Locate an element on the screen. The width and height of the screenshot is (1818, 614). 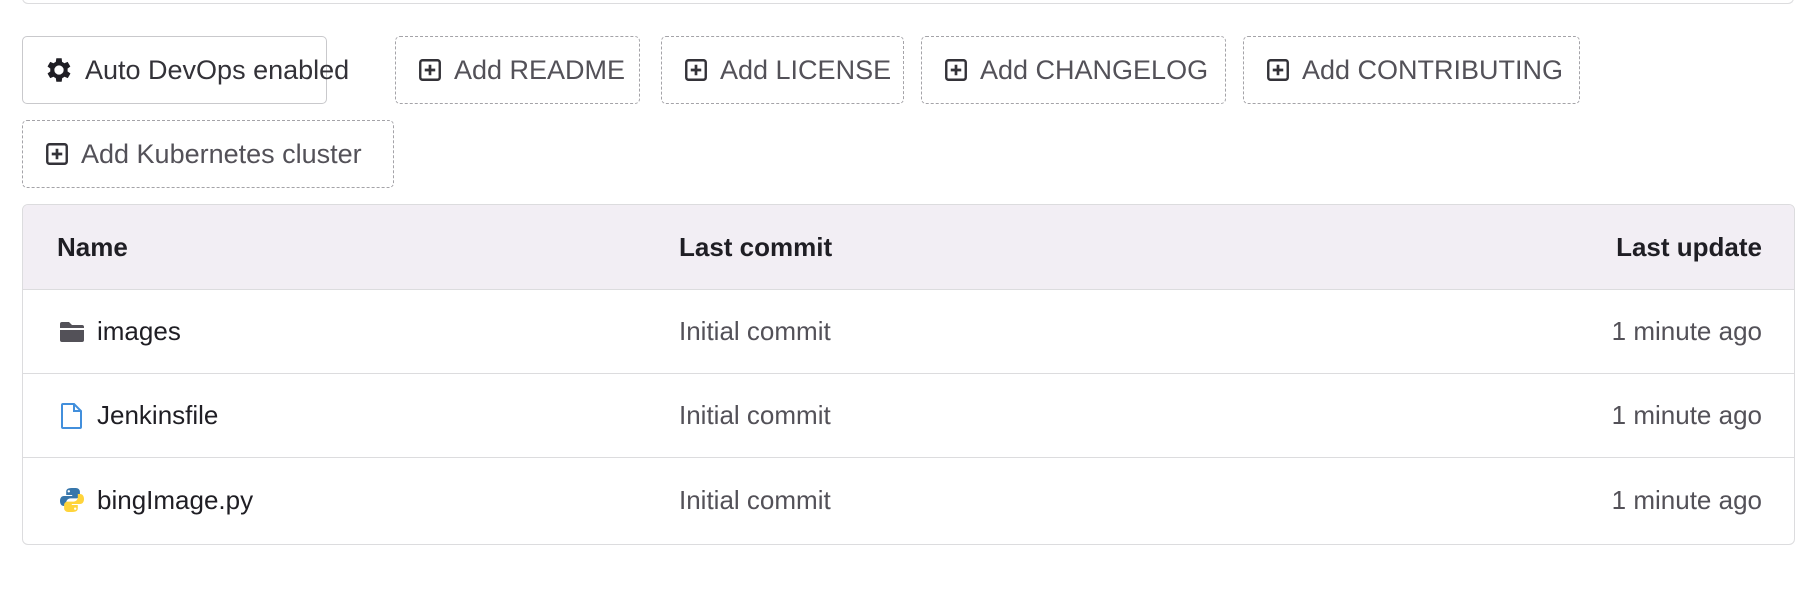
gear-icon is located at coordinates (59, 70).